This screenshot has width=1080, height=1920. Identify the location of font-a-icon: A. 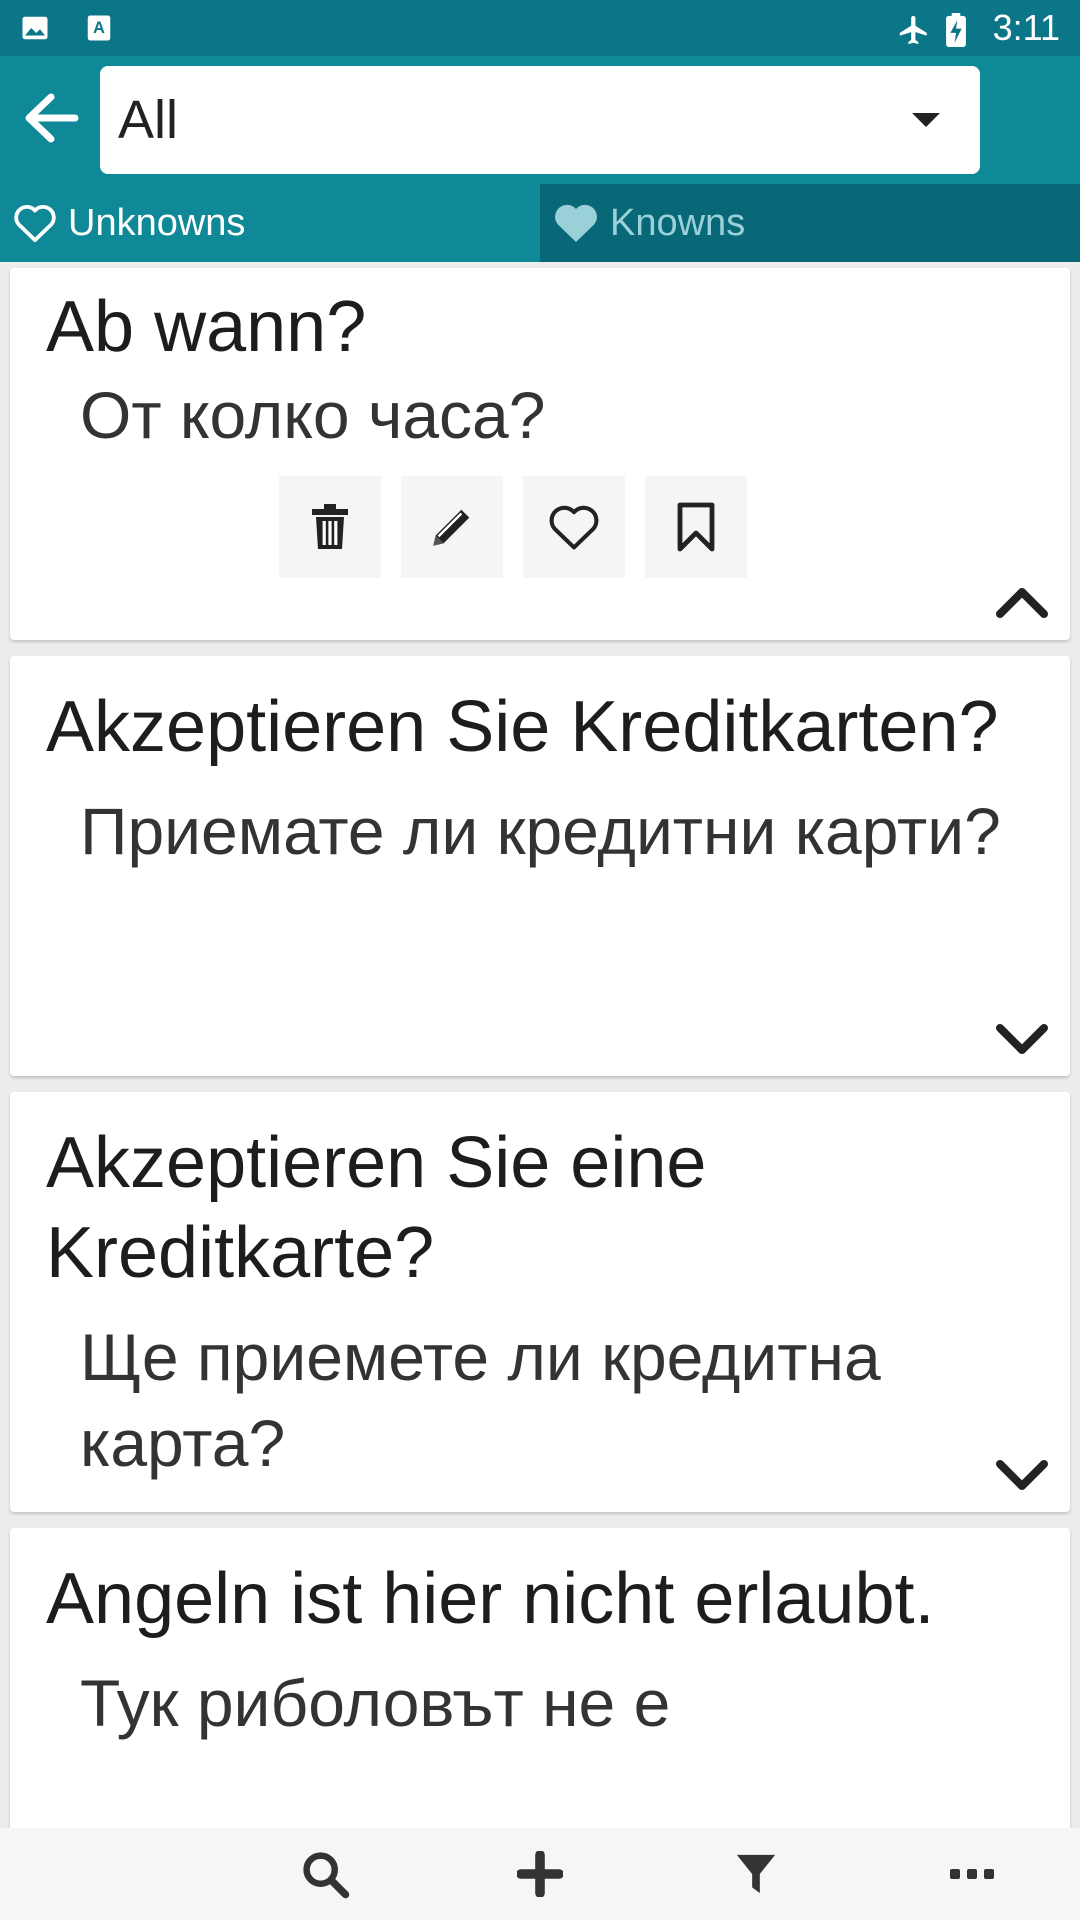
(99, 28).